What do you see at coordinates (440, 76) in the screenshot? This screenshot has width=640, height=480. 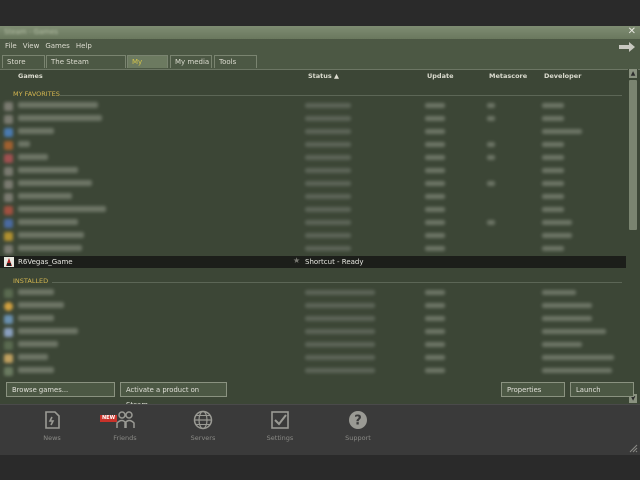 I see `column-update: Update` at bounding box center [440, 76].